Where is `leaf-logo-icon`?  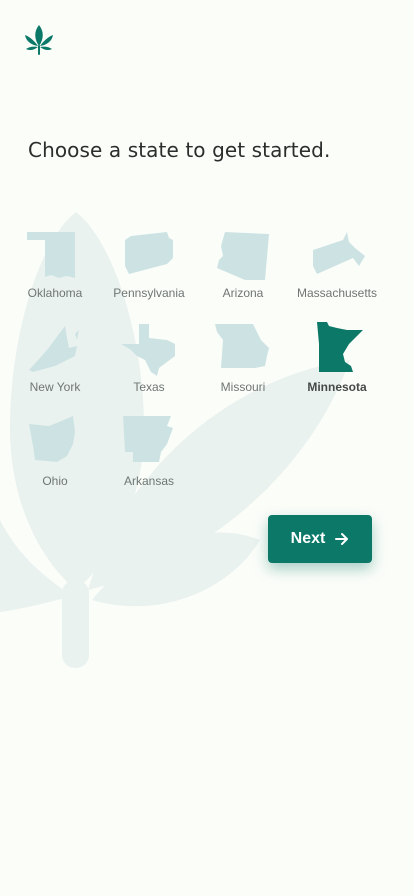 leaf-logo-icon is located at coordinates (39, 40).